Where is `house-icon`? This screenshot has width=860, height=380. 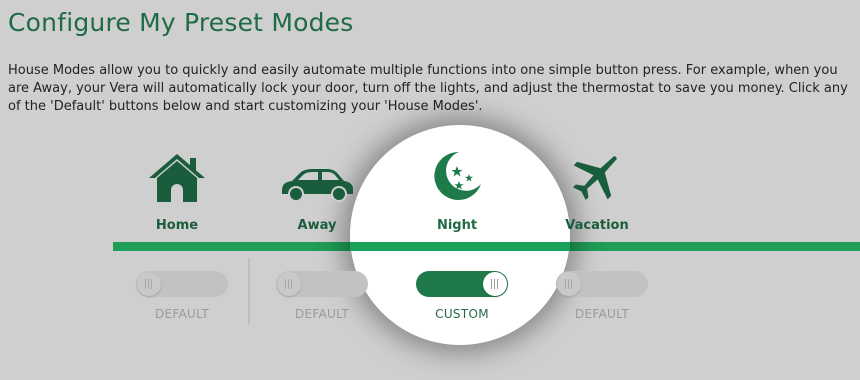
house-icon is located at coordinates (177, 172).